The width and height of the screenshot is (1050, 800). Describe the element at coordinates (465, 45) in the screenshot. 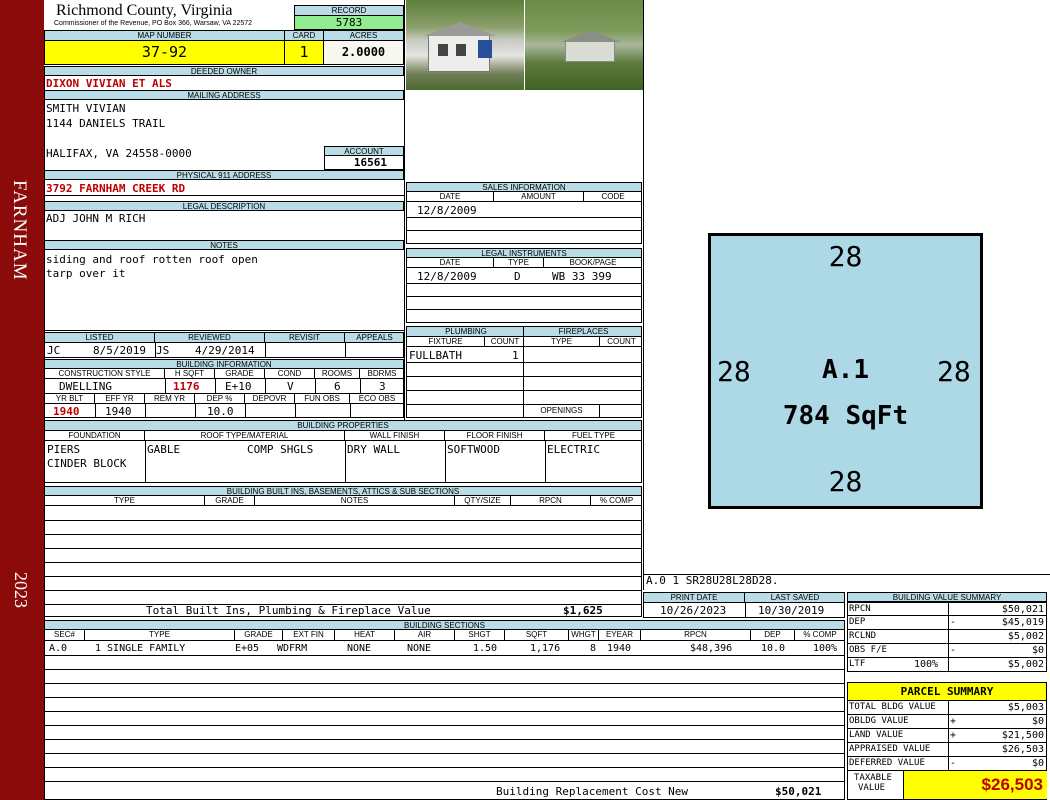

I see `property-photo-front` at that location.